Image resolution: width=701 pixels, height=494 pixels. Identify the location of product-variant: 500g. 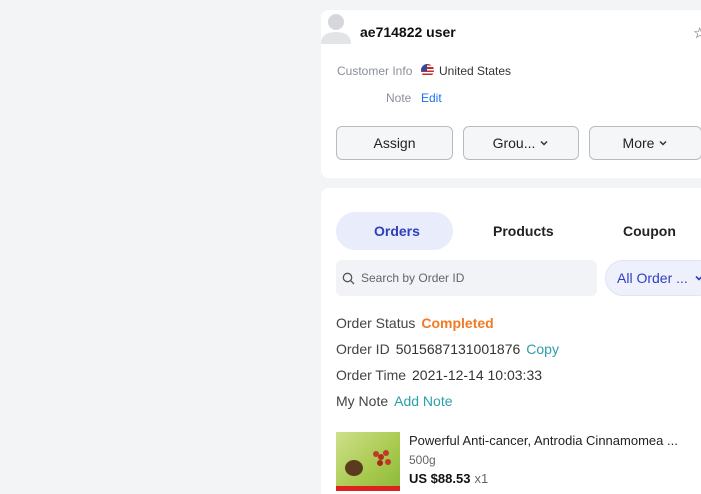
(422, 460).